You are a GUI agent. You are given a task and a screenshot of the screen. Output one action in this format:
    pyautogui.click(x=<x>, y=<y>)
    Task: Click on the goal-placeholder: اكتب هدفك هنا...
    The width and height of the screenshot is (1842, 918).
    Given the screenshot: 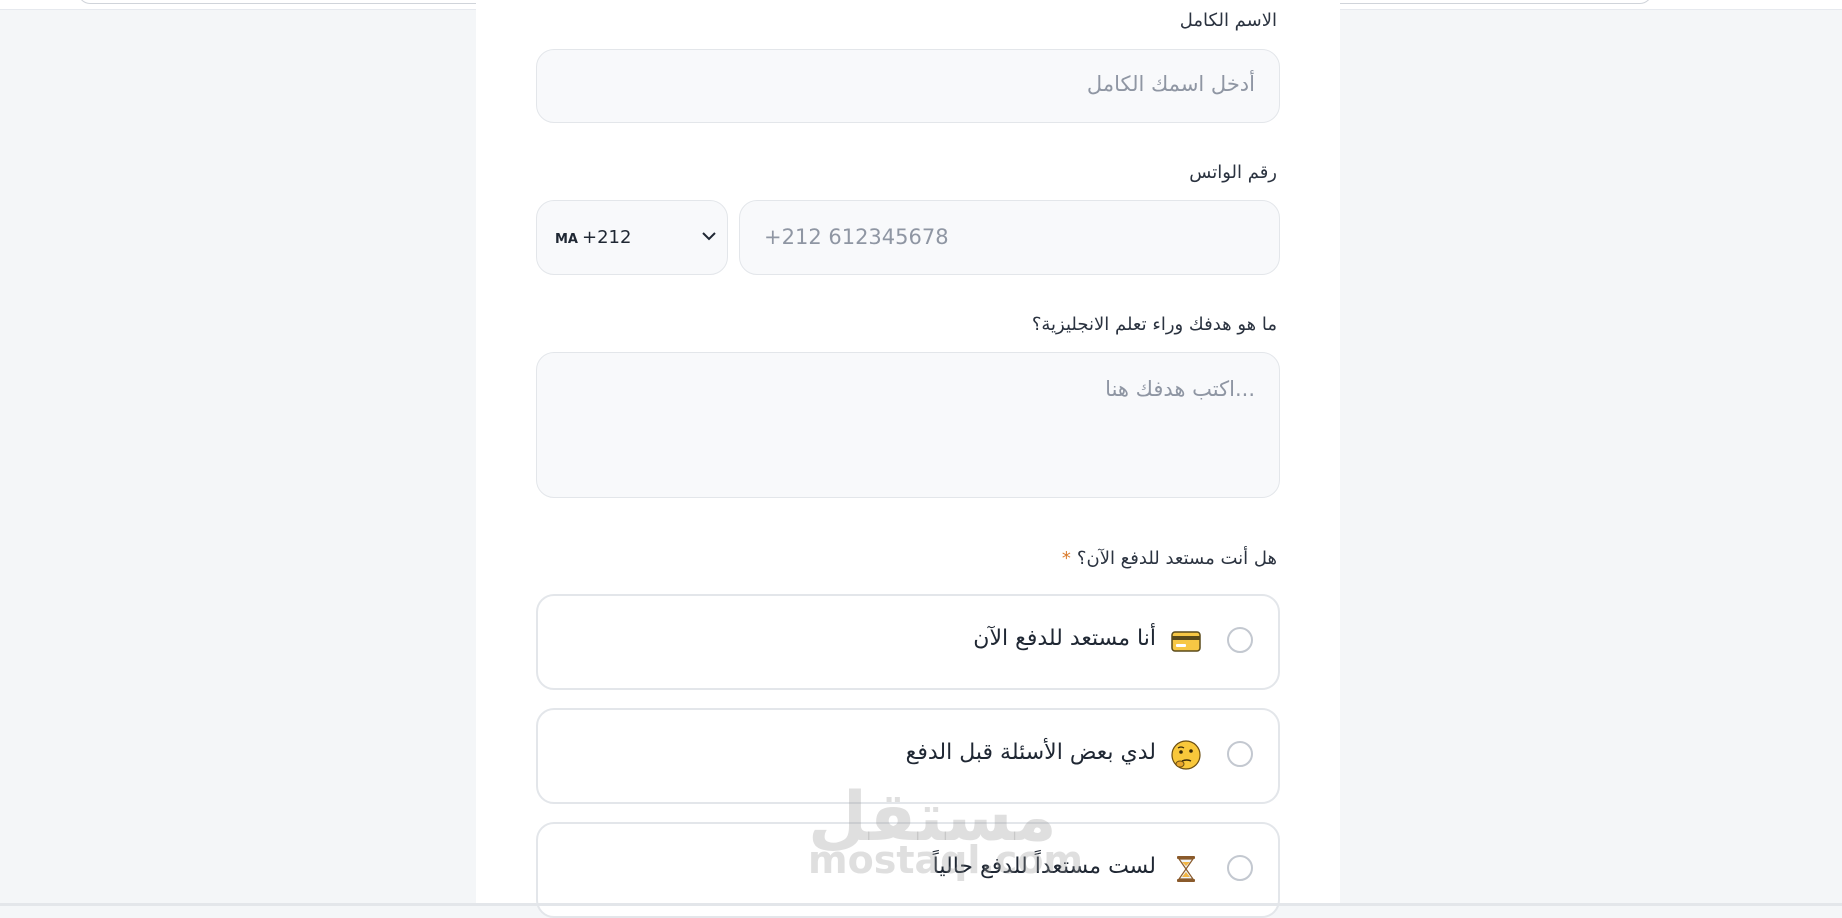 What is the action you would take?
    pyautogui.click(x=1180, y=389)
    